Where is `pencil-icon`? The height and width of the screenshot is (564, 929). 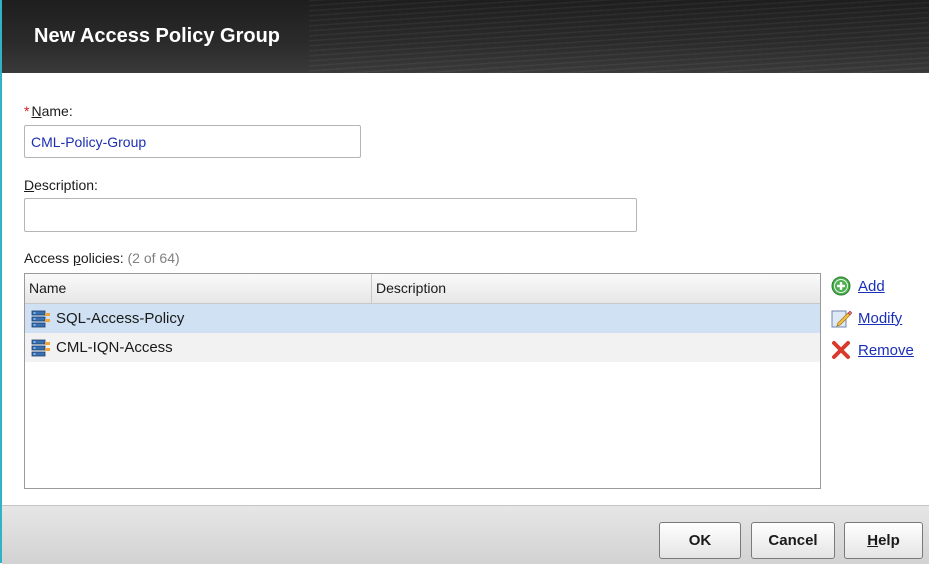 pencil-icon is located at coordinates (841, 319).